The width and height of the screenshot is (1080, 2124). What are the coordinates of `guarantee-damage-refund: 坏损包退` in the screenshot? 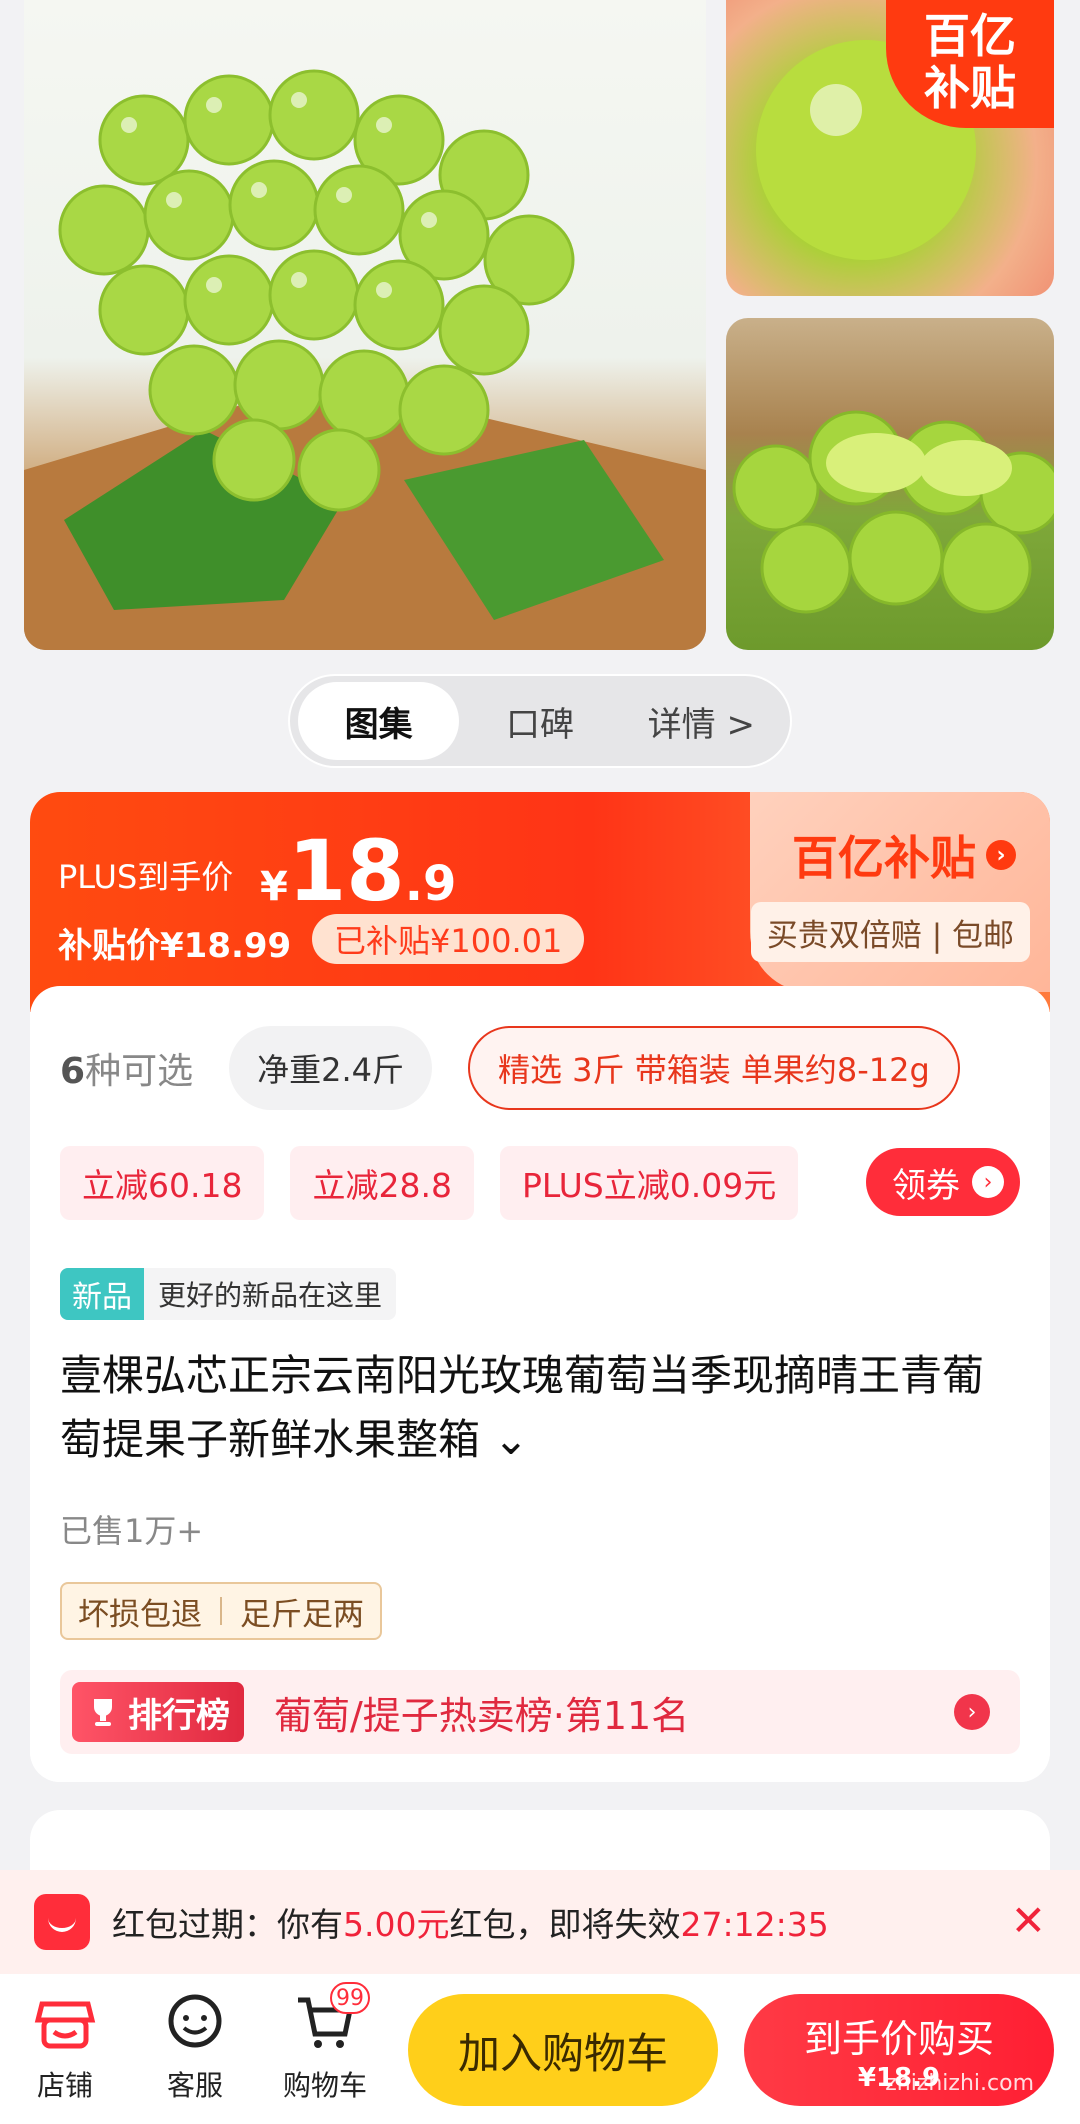 It's located at (140, 1614).